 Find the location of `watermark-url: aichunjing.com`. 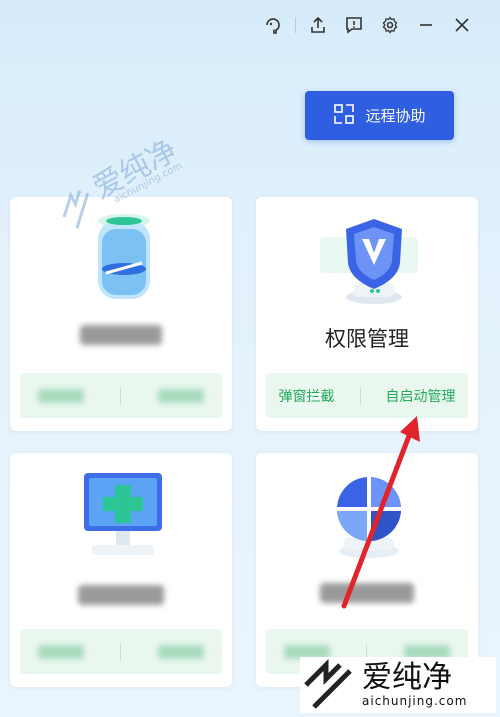

watermark-url: aichunjing.com is located at coordinates (415, 701).